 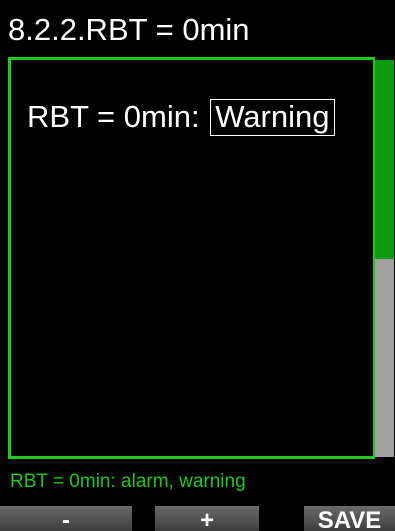 What do you see at coordinates (384, 358) in the screenshot?
I see `scrollbar-track-remainder` at bounding box center [384, 358].